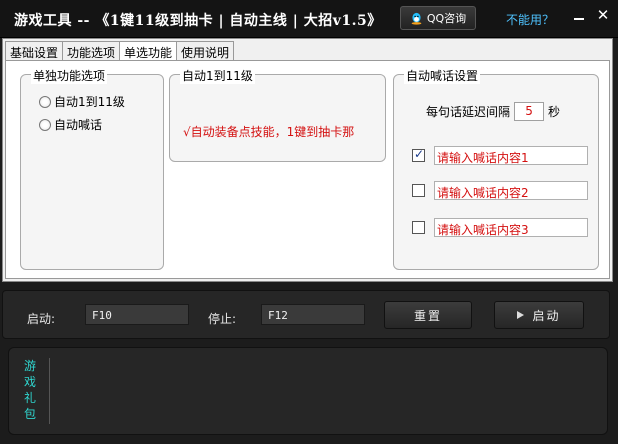  What do you see at coordinates (49, 391) in the screenshot?
I see `gift-divider` at bounding box center [49, 391].